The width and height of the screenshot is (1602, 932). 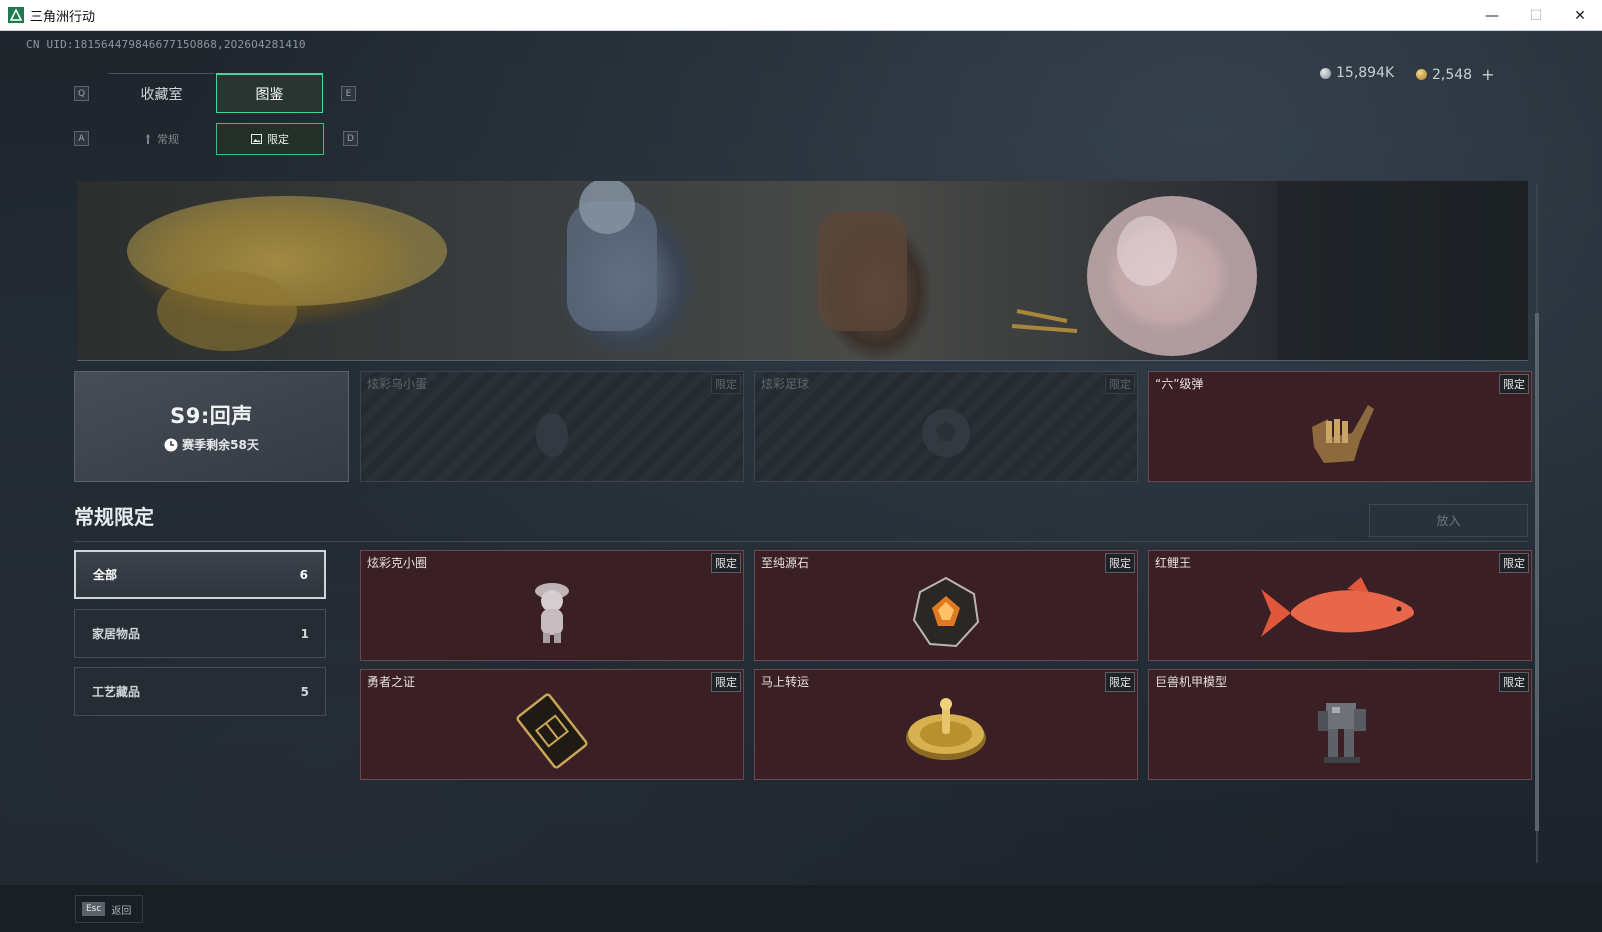 What do you see at coordinates (801, 908) in the screenshot?
I see `bottom-bar` at bounding box center [801, 908].